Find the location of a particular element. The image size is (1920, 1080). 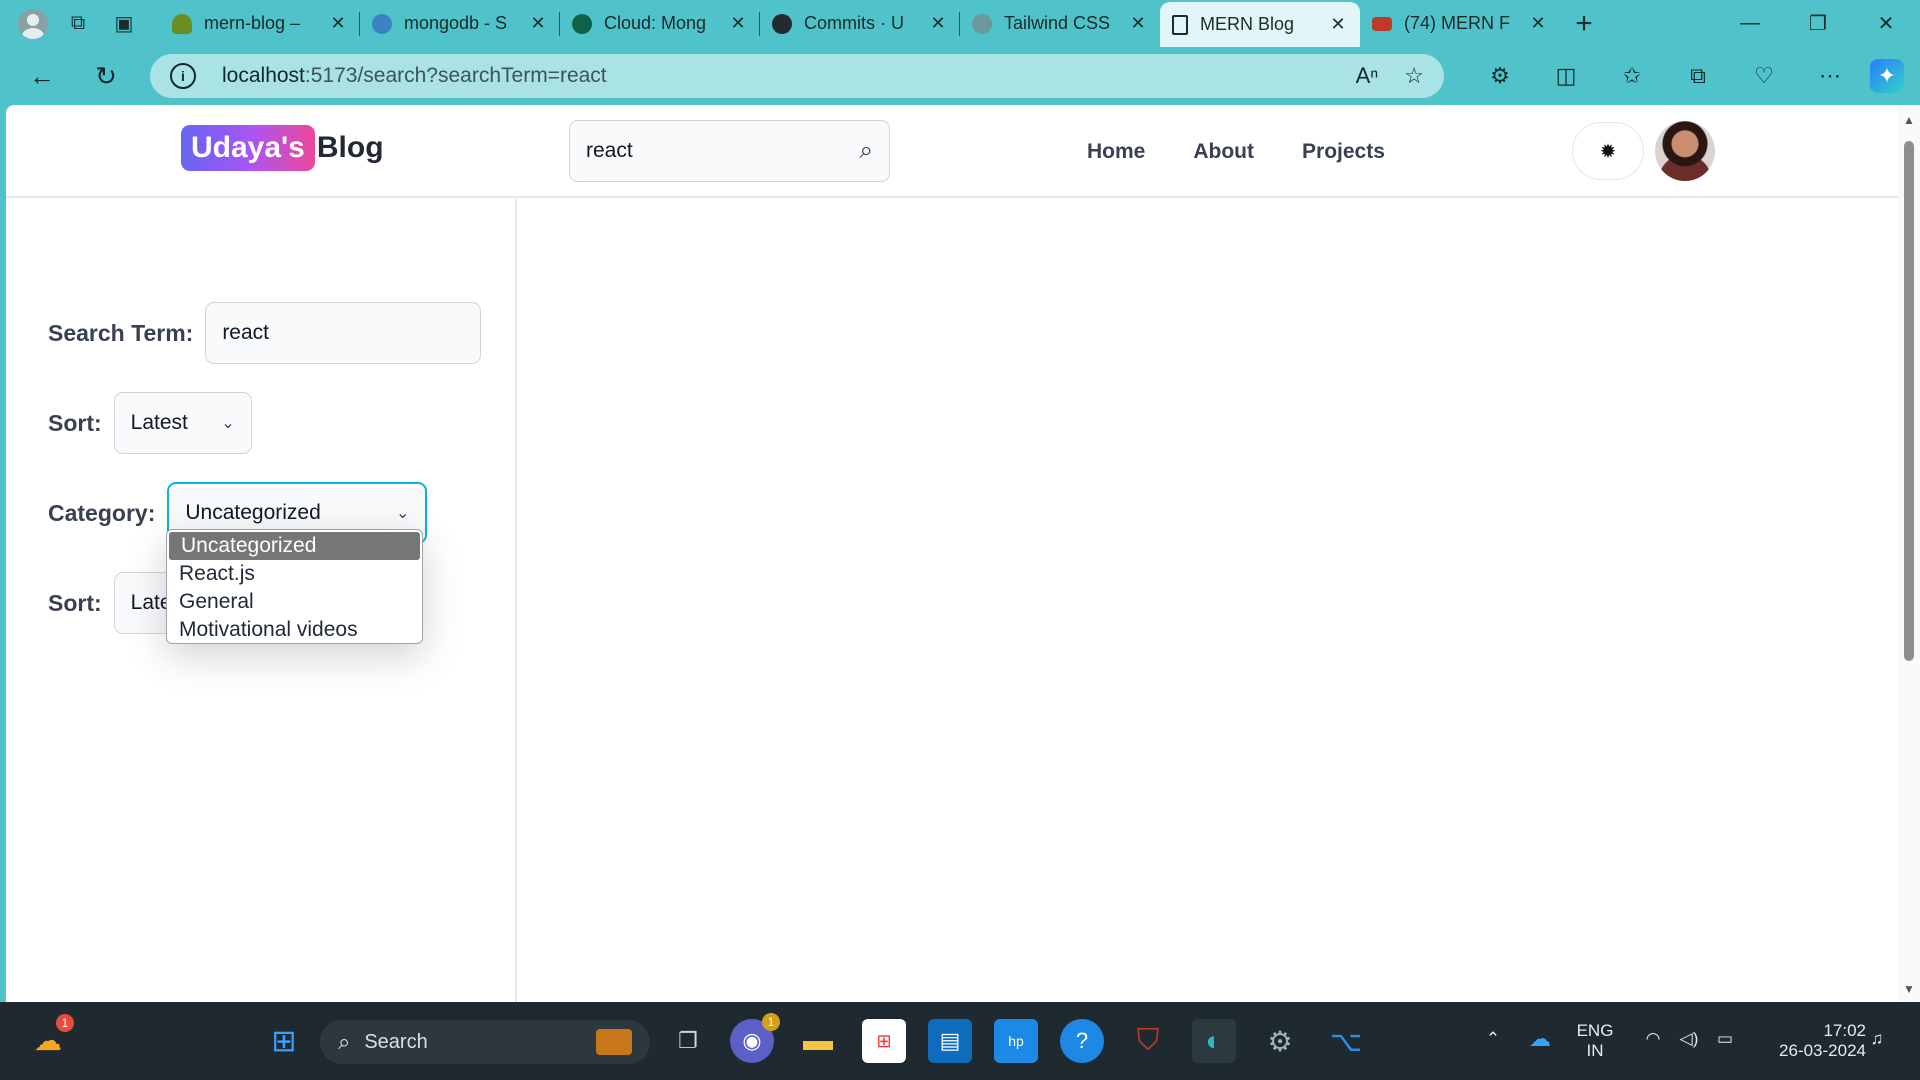

taskbar-search: ⌕ Search is located at coordinates (485, 1042).